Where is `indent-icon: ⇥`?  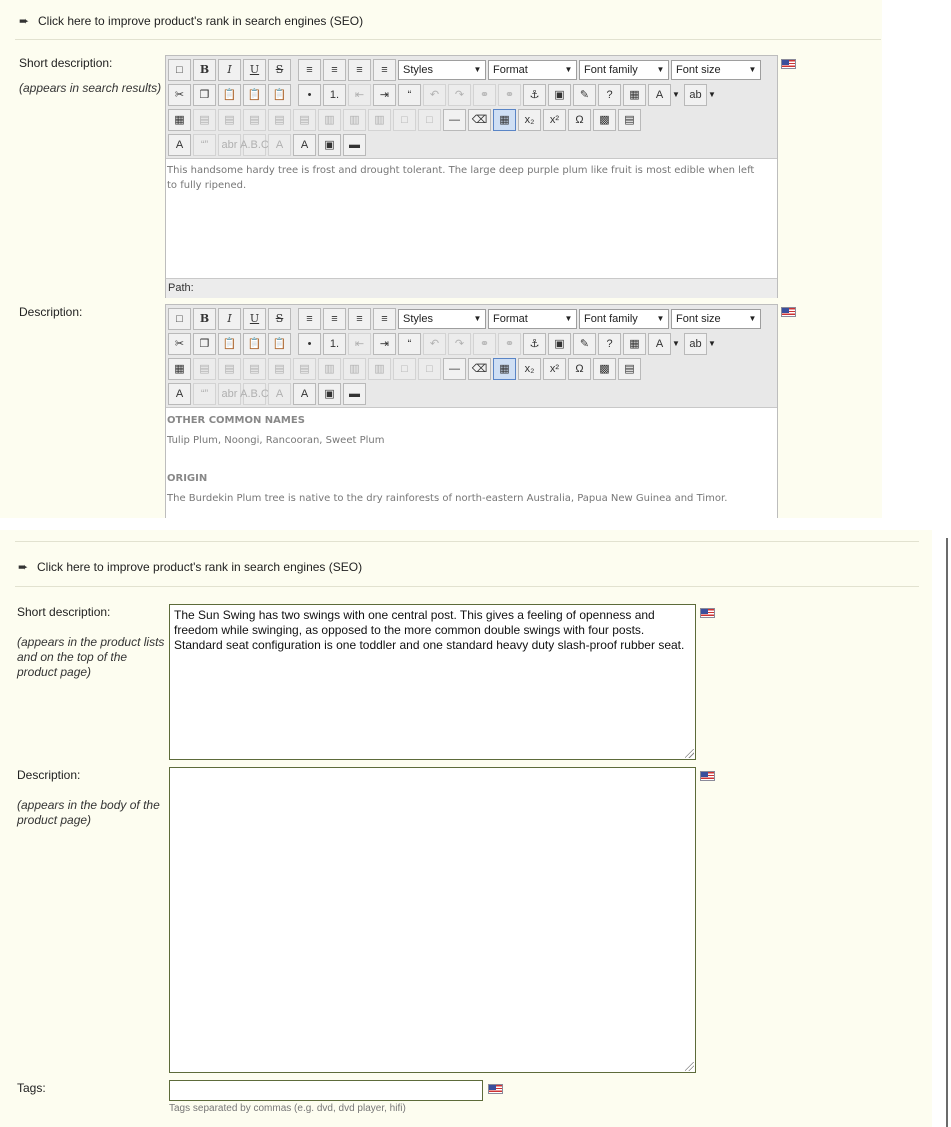
indent-icon: ⇥ is located at coordinates (384, 343).